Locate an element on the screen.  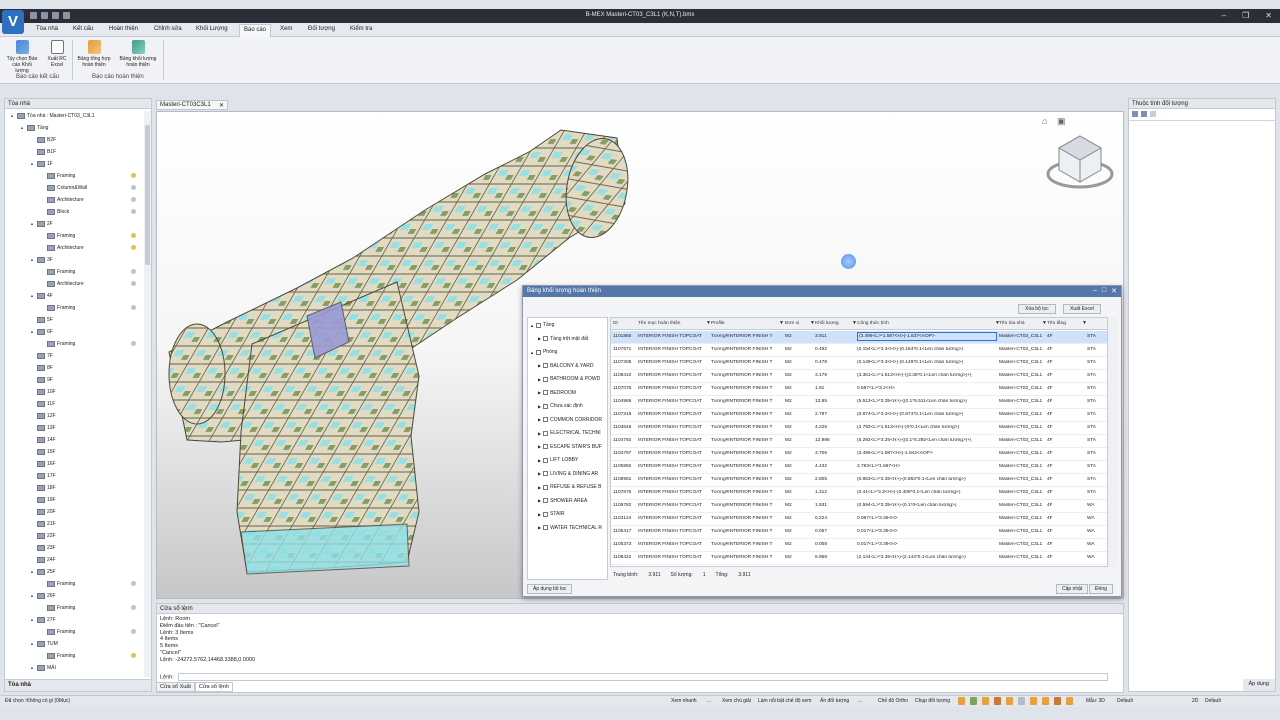
filter-item: ▶ WATER TECHNICAL R is located at coordinates (570, 528).